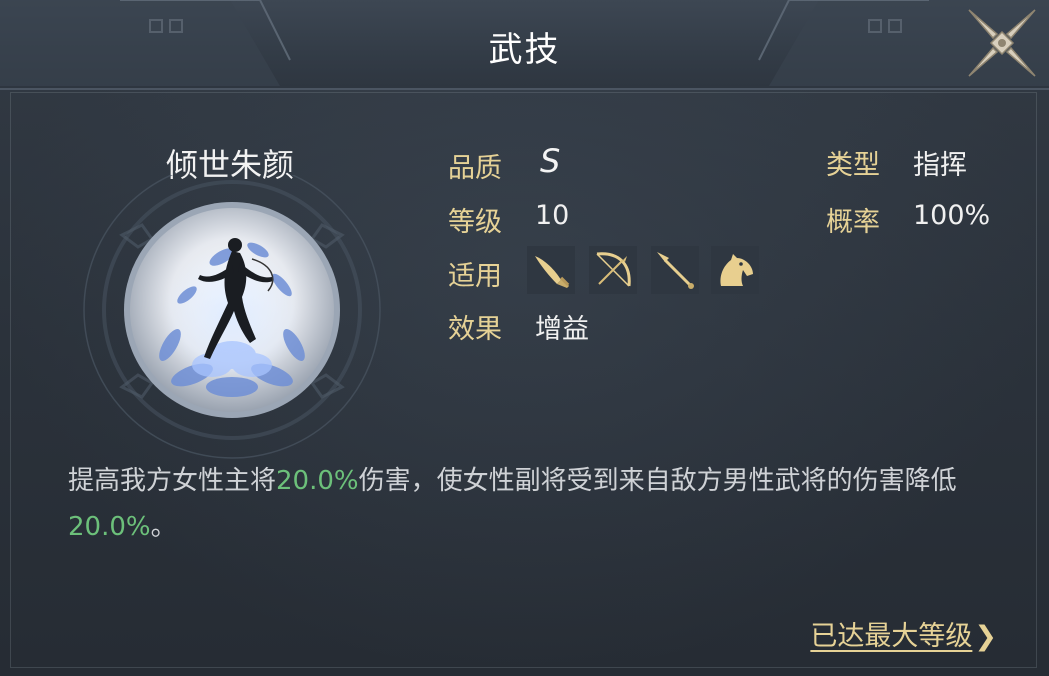 This screenshot has height=676, width=1049. Describe the element at coordinates (317, 481) in the screenshot. I see `desc-value-1: 20.0%` at that location.